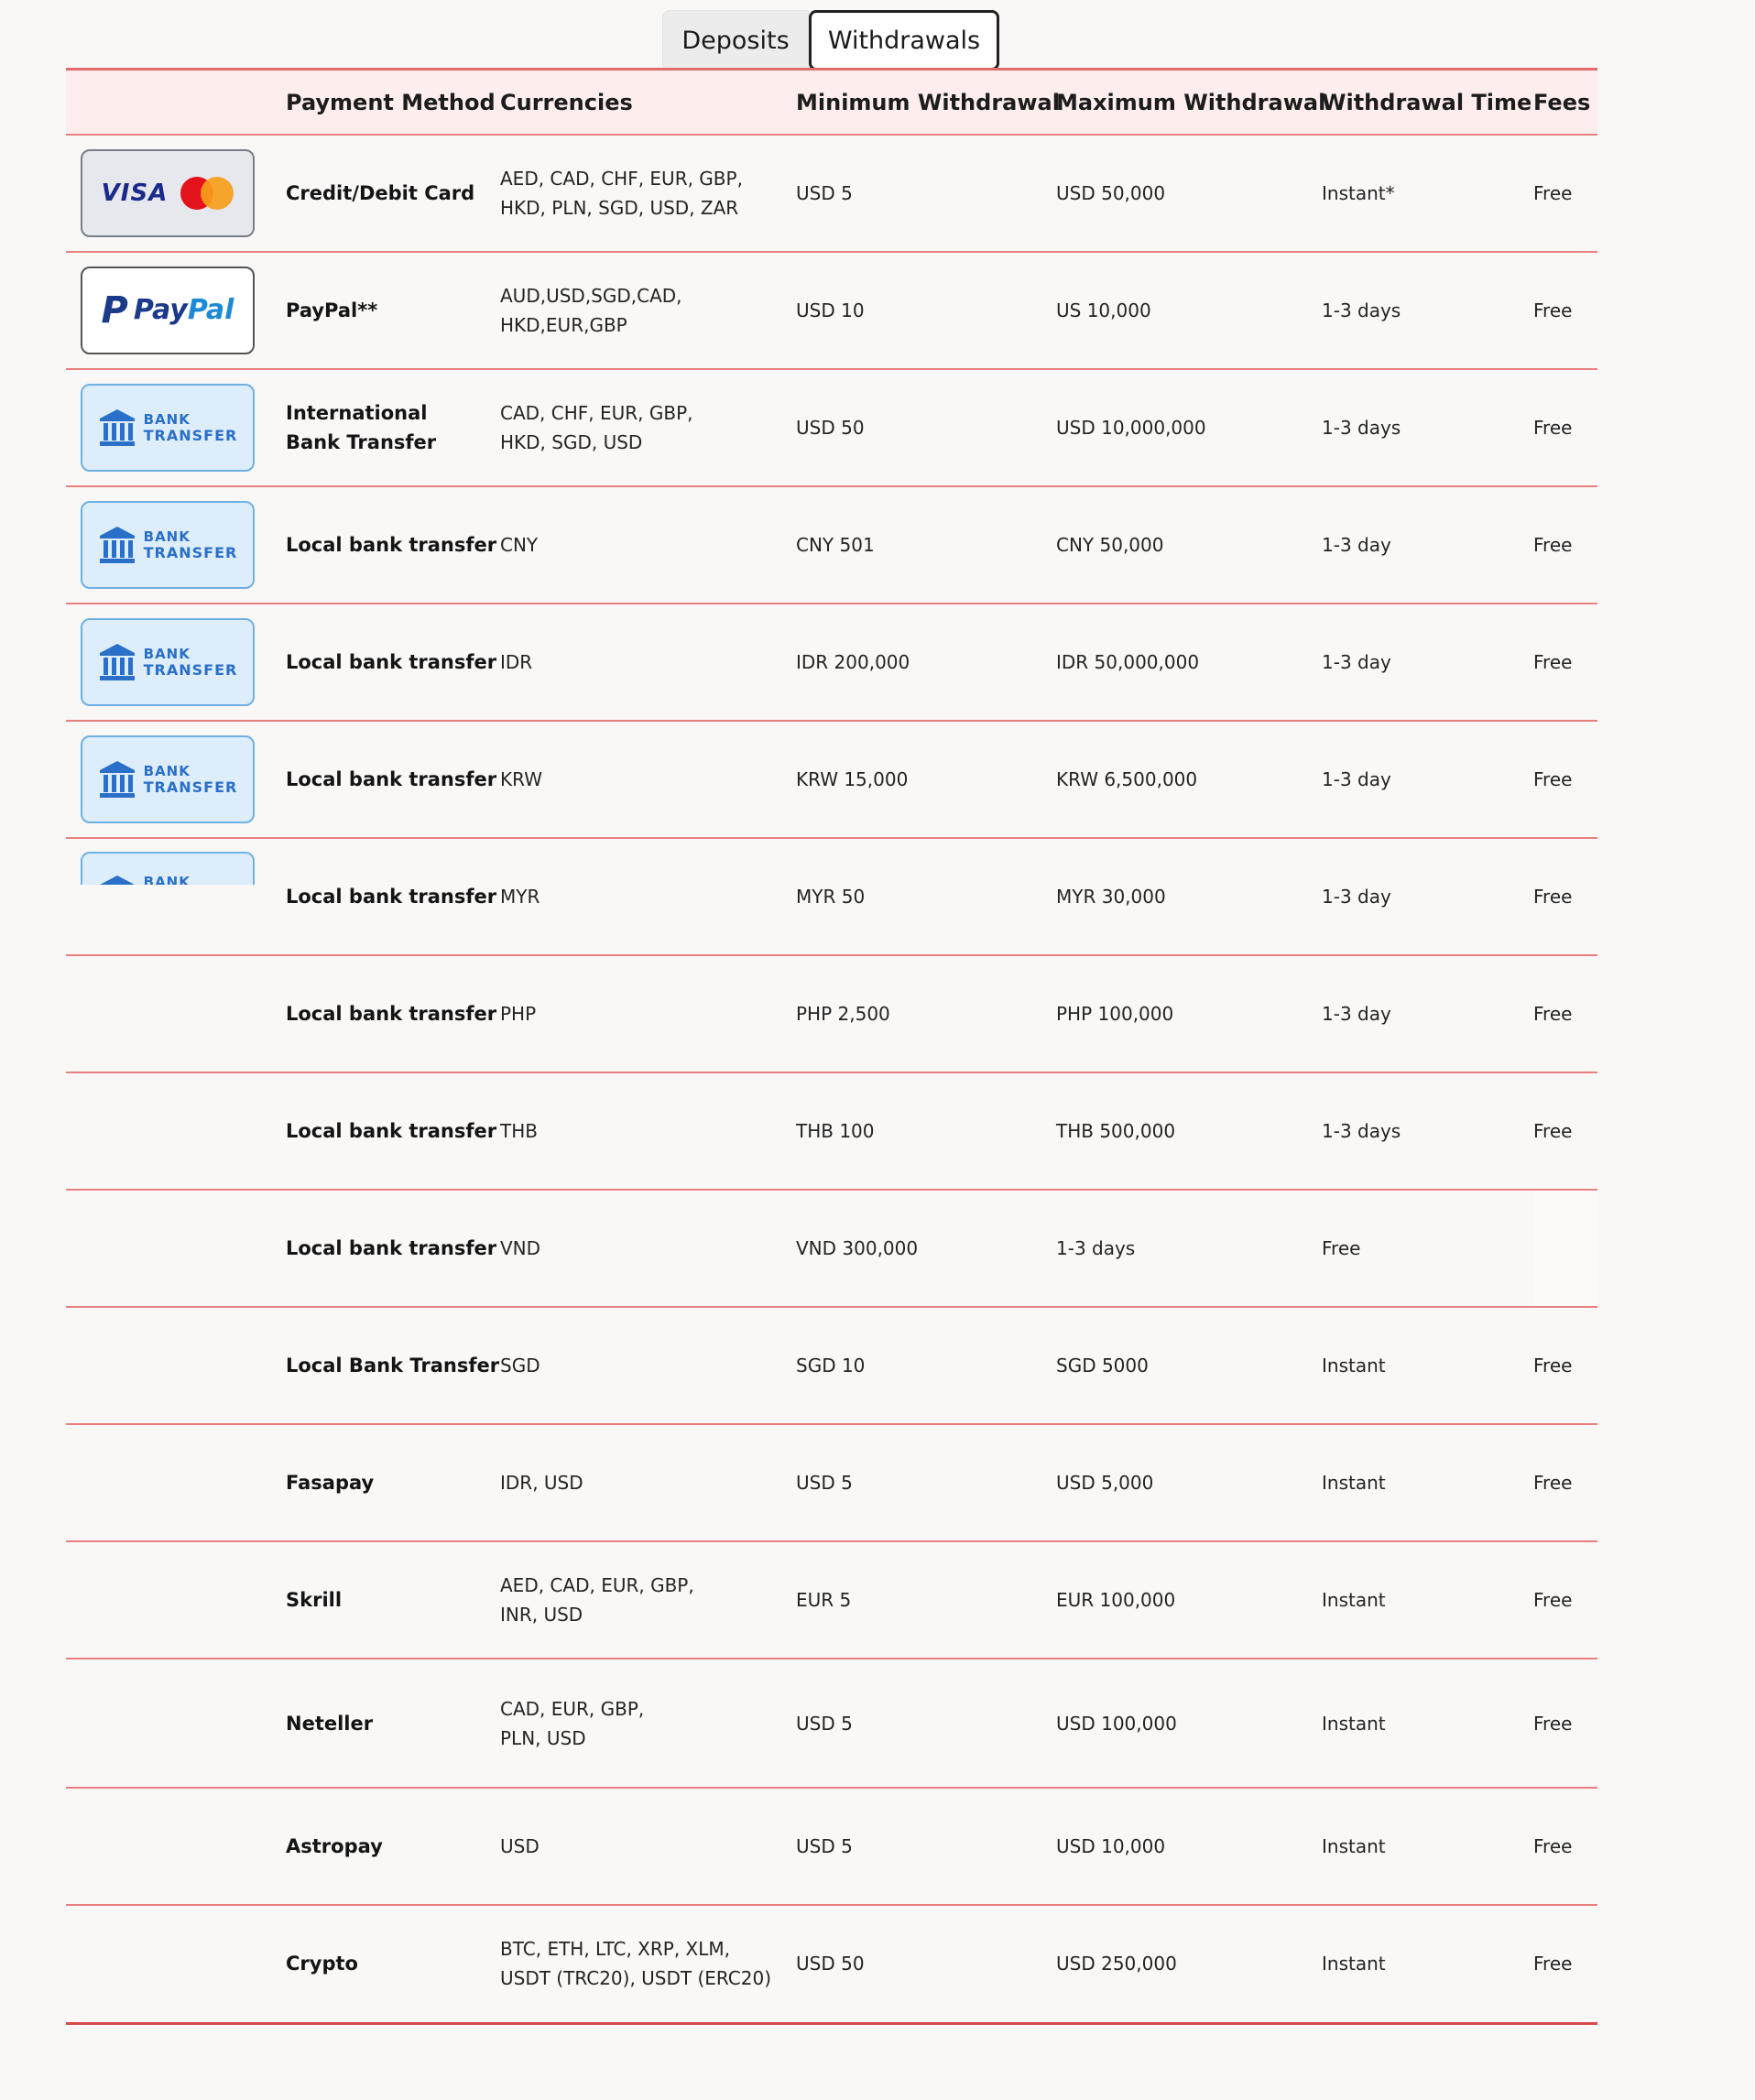 This screenshot has width=1755, height=2100. I want to click on bank-transfer-wordmark: BANKTRANSFER, so click(191, 663).